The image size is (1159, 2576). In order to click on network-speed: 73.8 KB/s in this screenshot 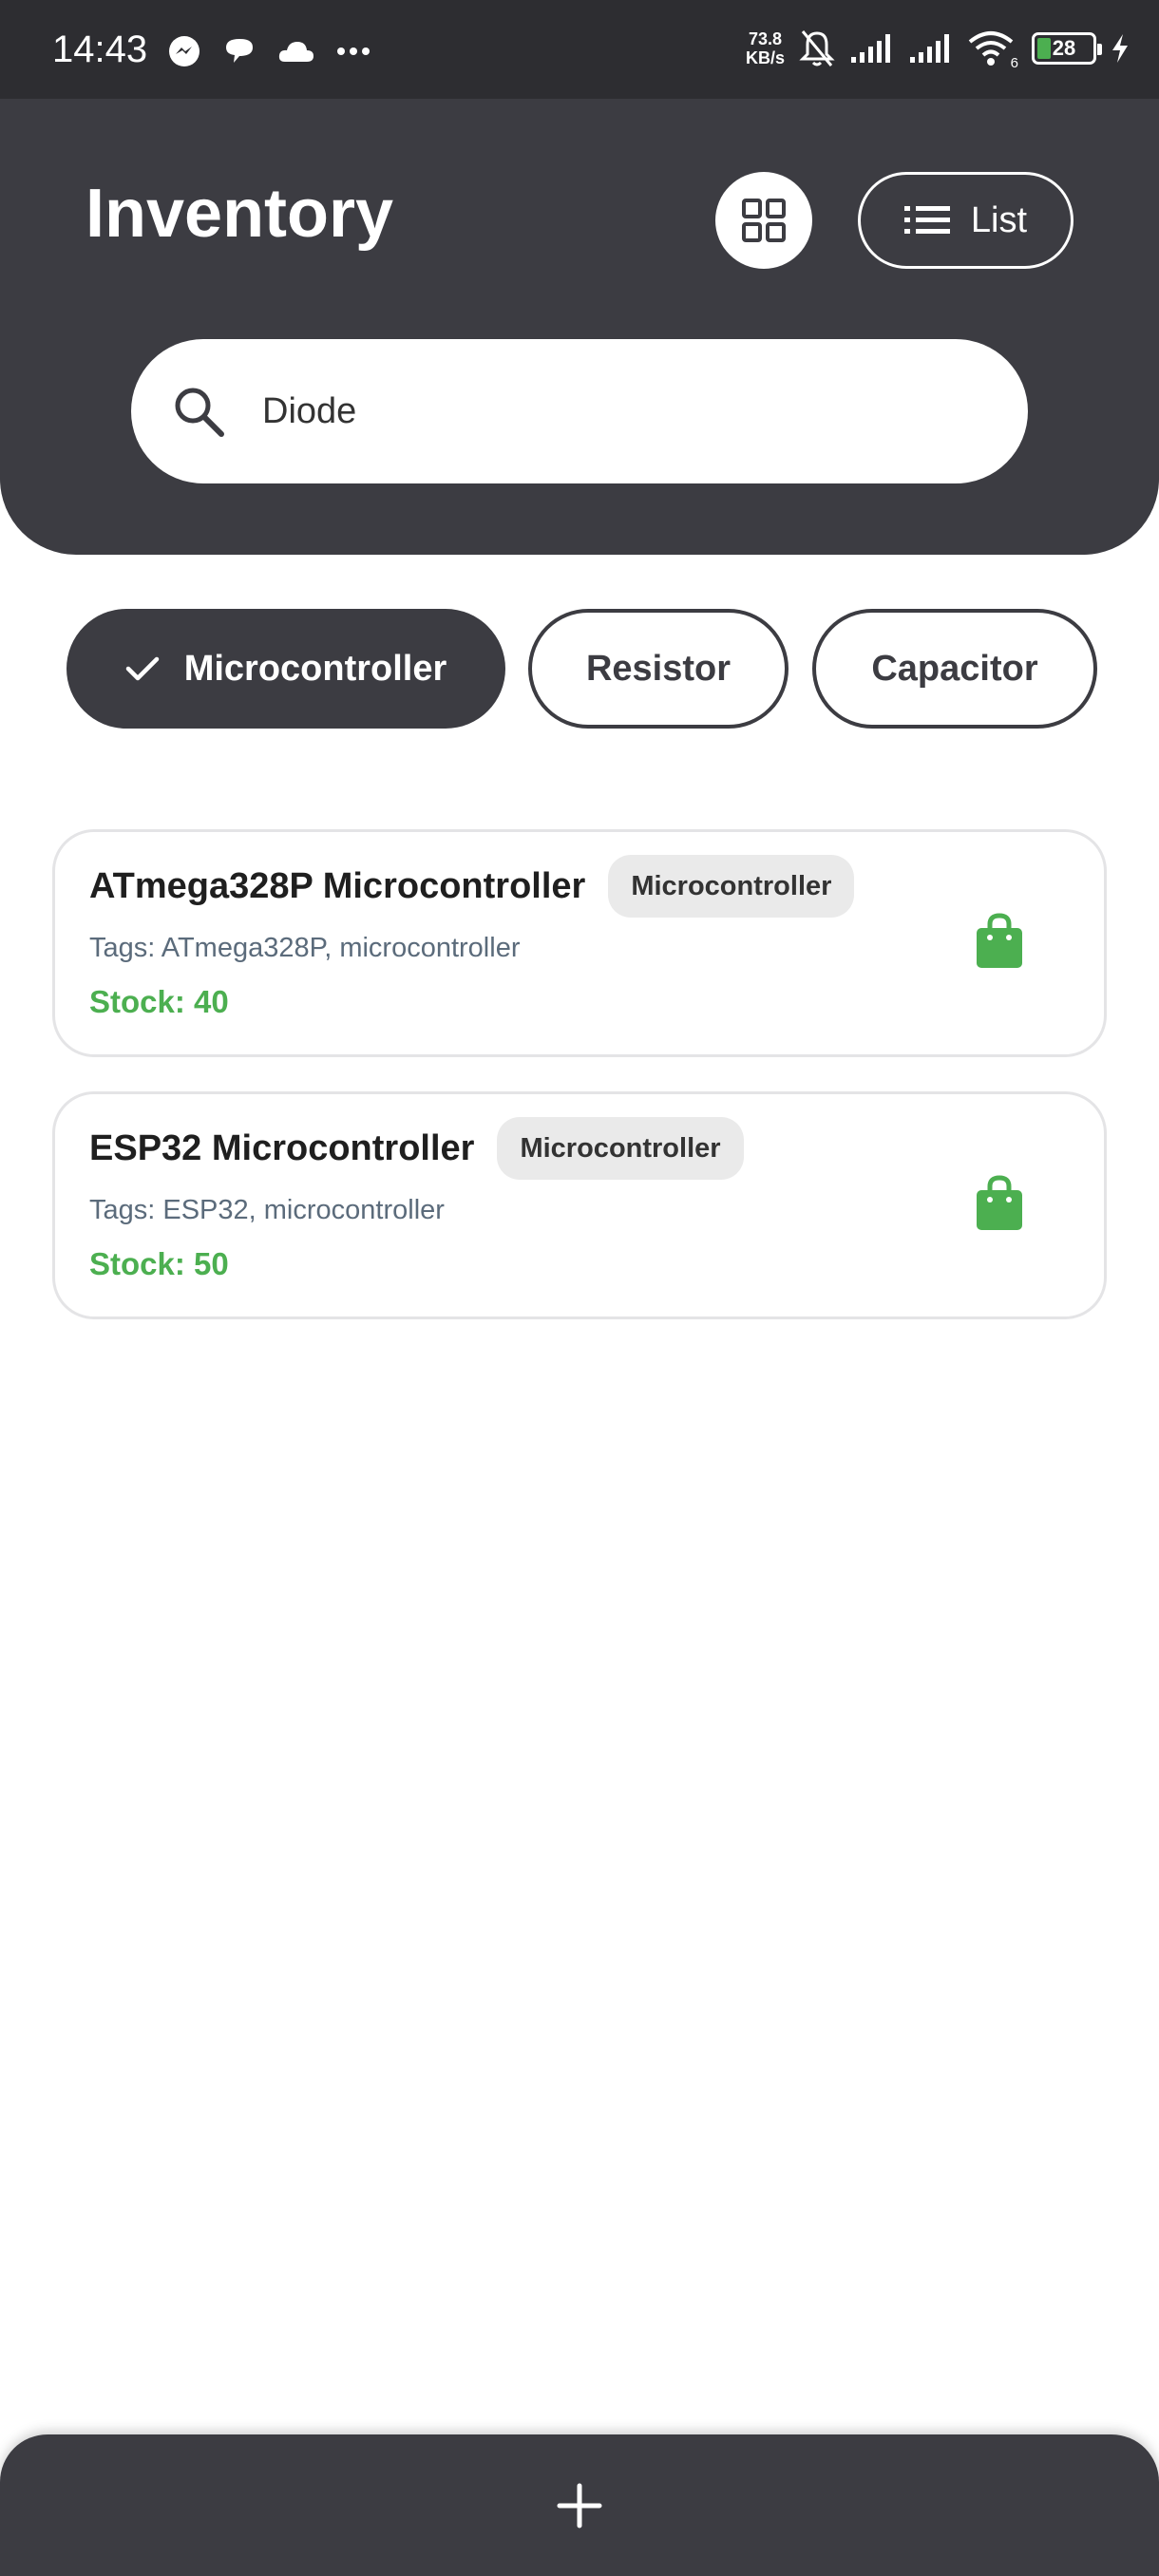, I will do `click(765, 48)`.